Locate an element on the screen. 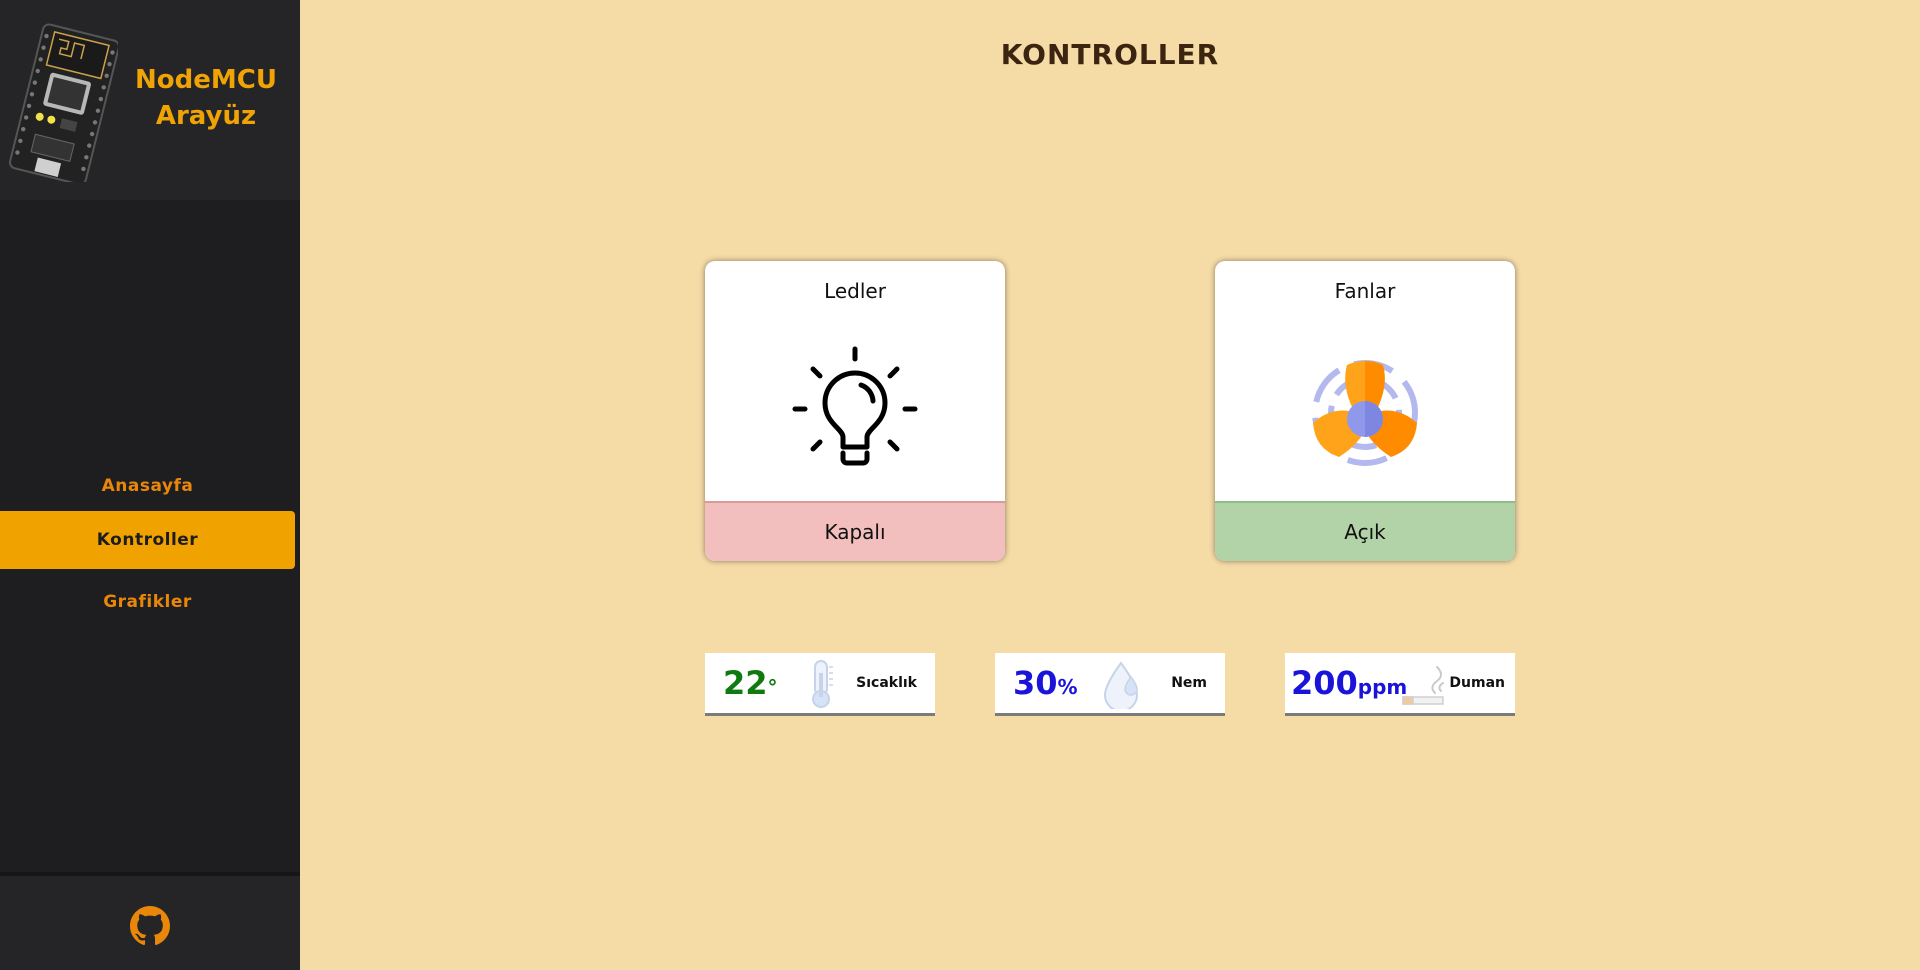 The height and width of the screenshot is (970, 1920). temperature-unit: ° is located at coordinates (772, 687).